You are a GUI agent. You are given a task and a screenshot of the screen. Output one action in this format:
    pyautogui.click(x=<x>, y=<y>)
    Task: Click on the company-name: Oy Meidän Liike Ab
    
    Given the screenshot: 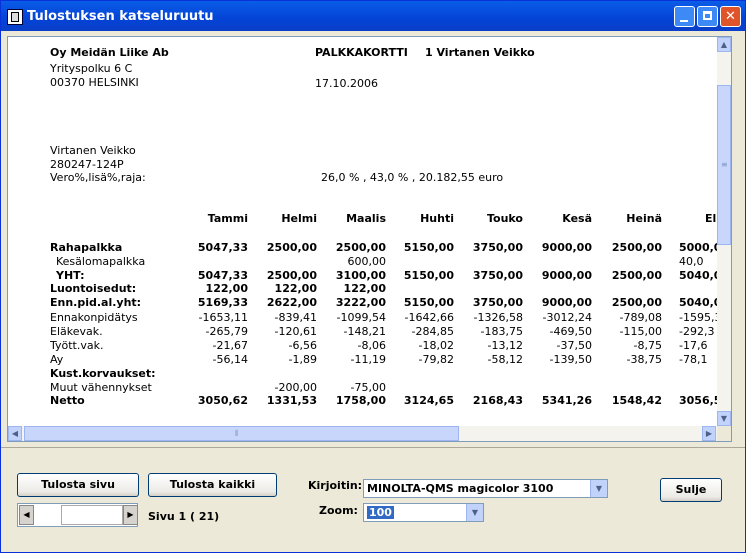 What is the action you would take?
    pyautogui.click(x=109, y=52)
    